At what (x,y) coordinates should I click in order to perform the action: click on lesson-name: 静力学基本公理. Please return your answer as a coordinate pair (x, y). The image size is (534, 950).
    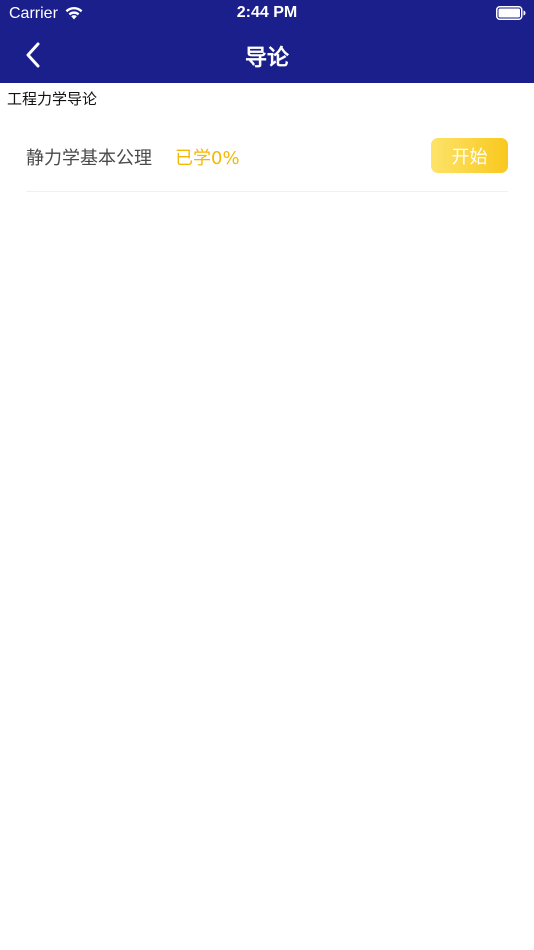
    Looking at the image, I should click on (89, 158).